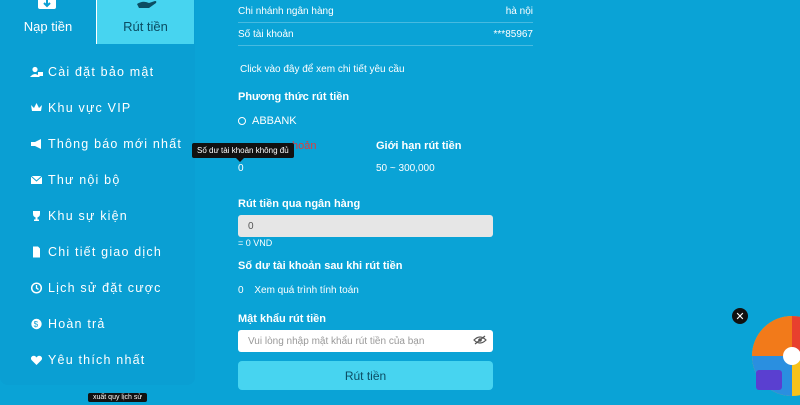 The height and width of the screenshot is (405, 800). Describe the element at coordinates (299, 204) in the screenshot. I see `withdraw-bank-label: Rút tiền qua ngân hàng` at that location.